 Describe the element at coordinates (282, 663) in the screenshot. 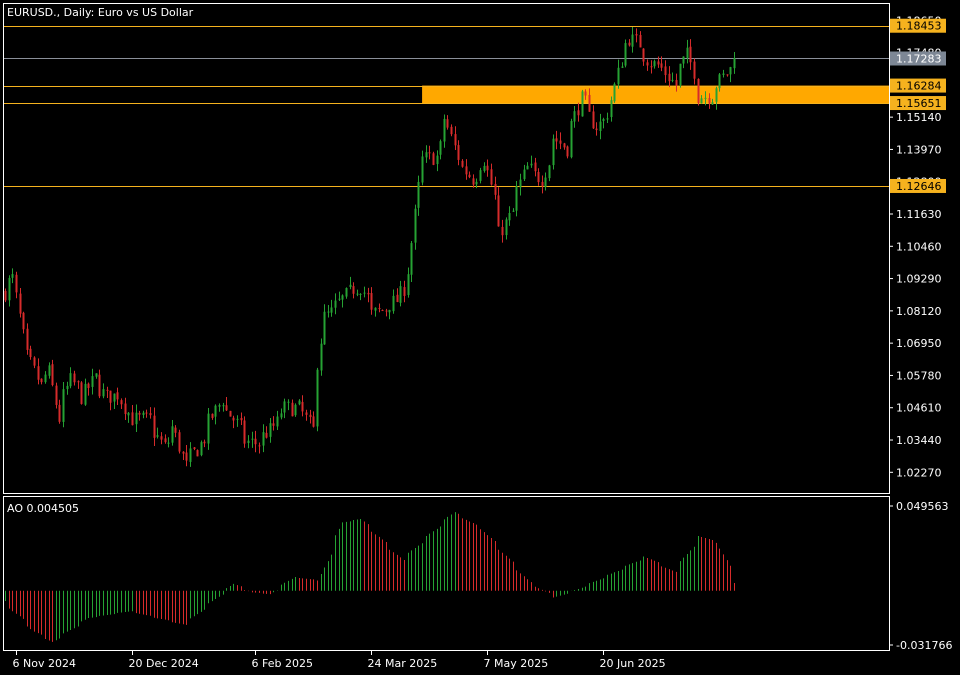

I see `time-tick-label: 6 Feb 2025` at that location.